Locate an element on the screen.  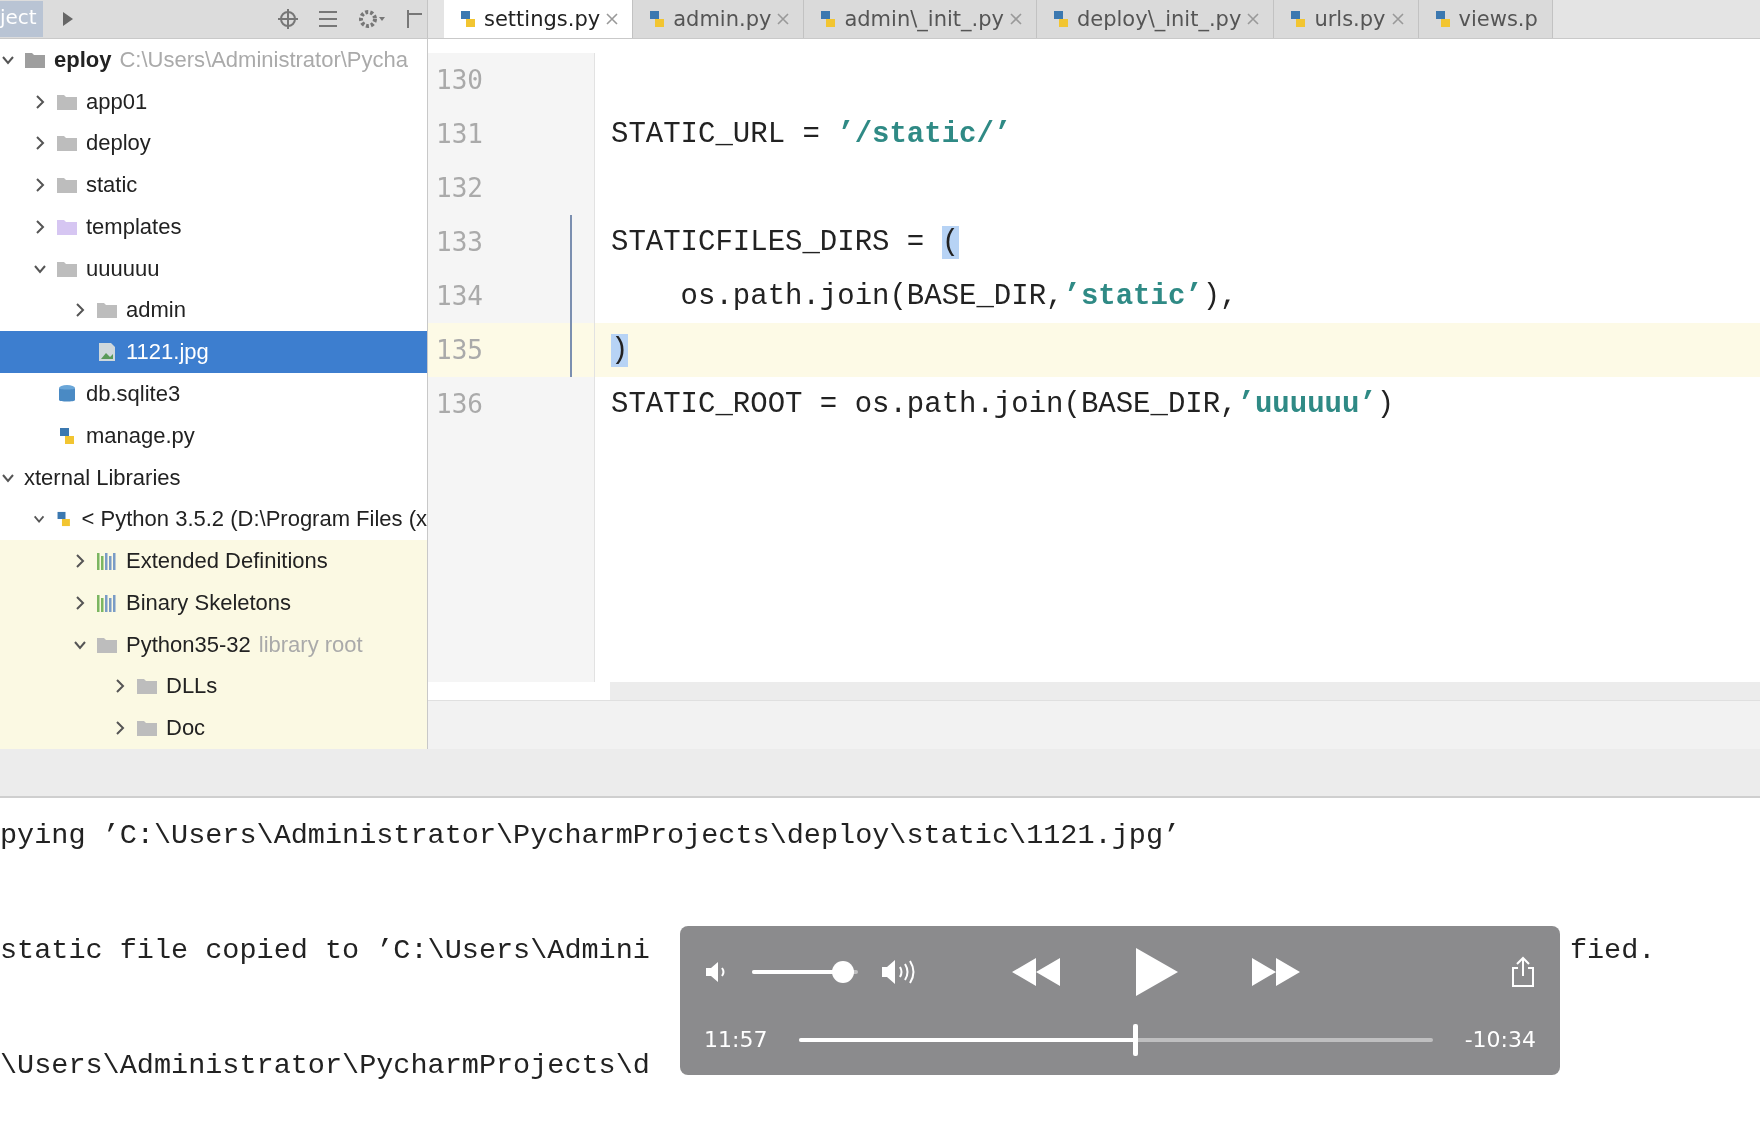
file-tab: settings.py is located at coordinates (539, 19).